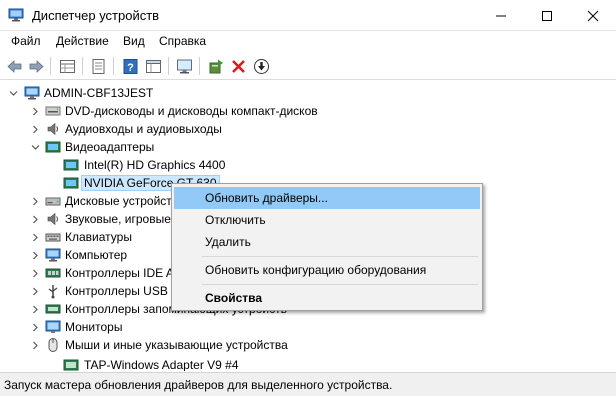 Image resolution: width=616 pixels, height=396 pixels. I want to click on forward-button, so click(36, 66).